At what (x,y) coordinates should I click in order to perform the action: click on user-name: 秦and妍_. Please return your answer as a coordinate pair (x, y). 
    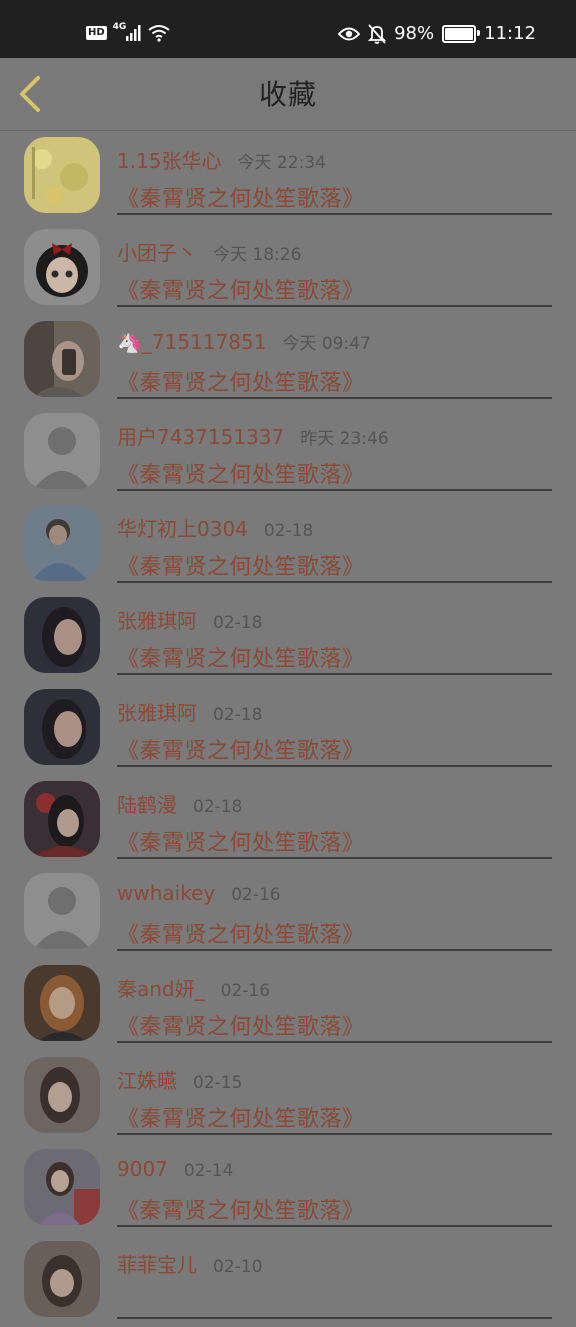
    Looking at the image, I should click on (161, 987).